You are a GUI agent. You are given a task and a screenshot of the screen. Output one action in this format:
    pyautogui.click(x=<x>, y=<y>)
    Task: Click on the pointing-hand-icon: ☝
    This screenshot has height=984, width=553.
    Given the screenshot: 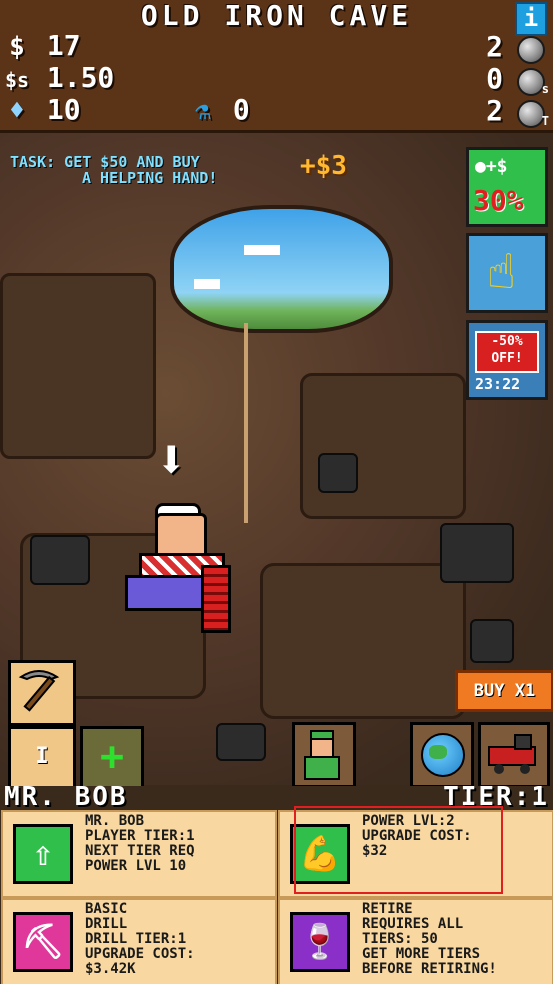 What is the action you would take?
    pyautogui.click(x=501, y=272)
    